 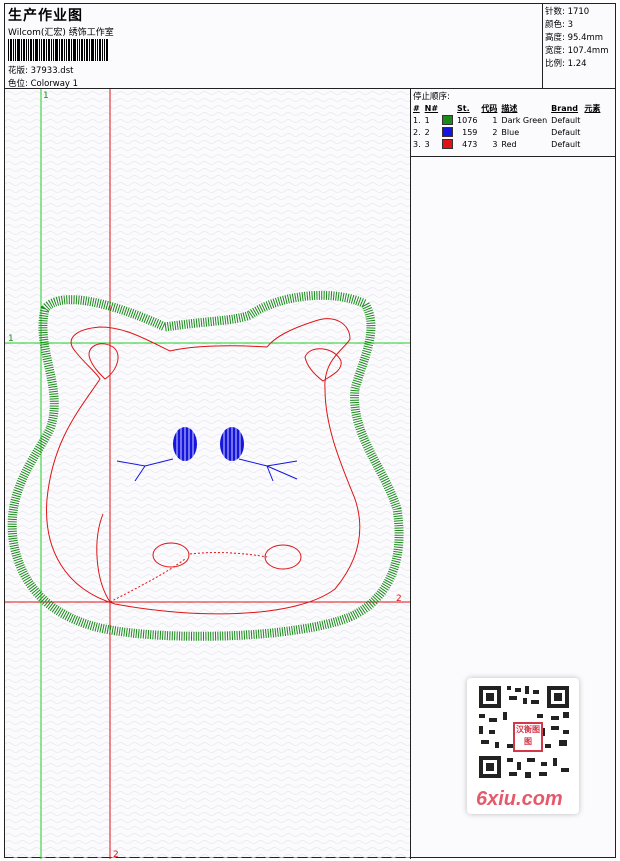 I want to click on barcode-image, so click(x=58, y=50).